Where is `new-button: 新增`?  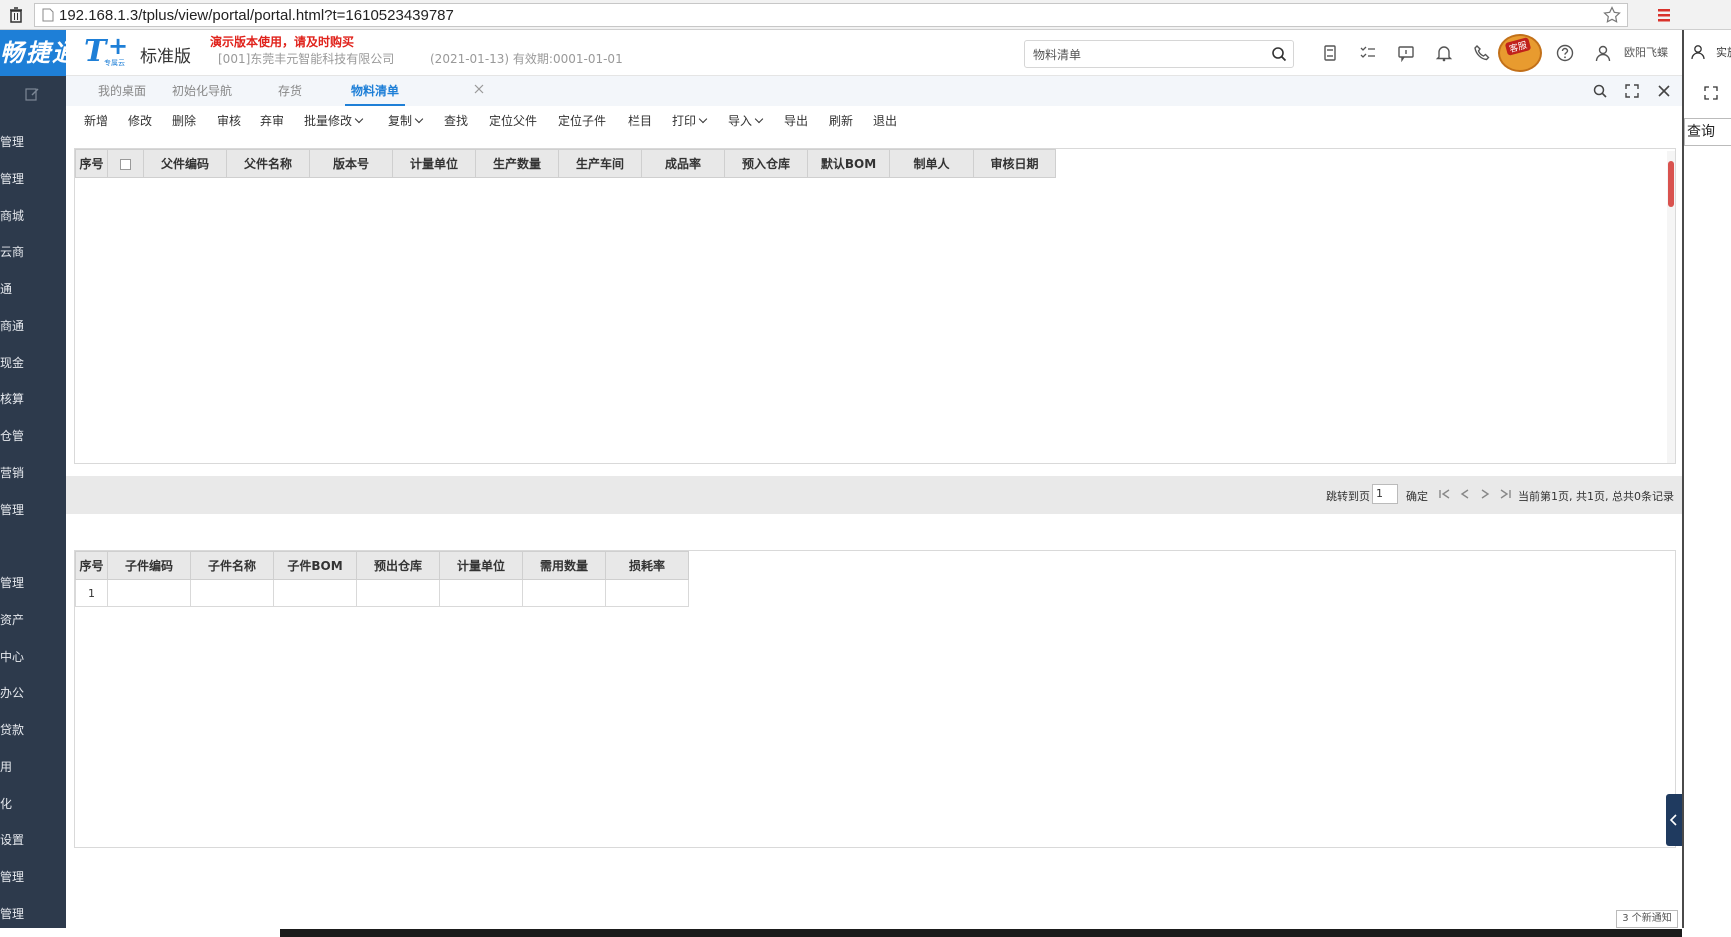 new-button: 新增 is located at coordinates (96, 121).